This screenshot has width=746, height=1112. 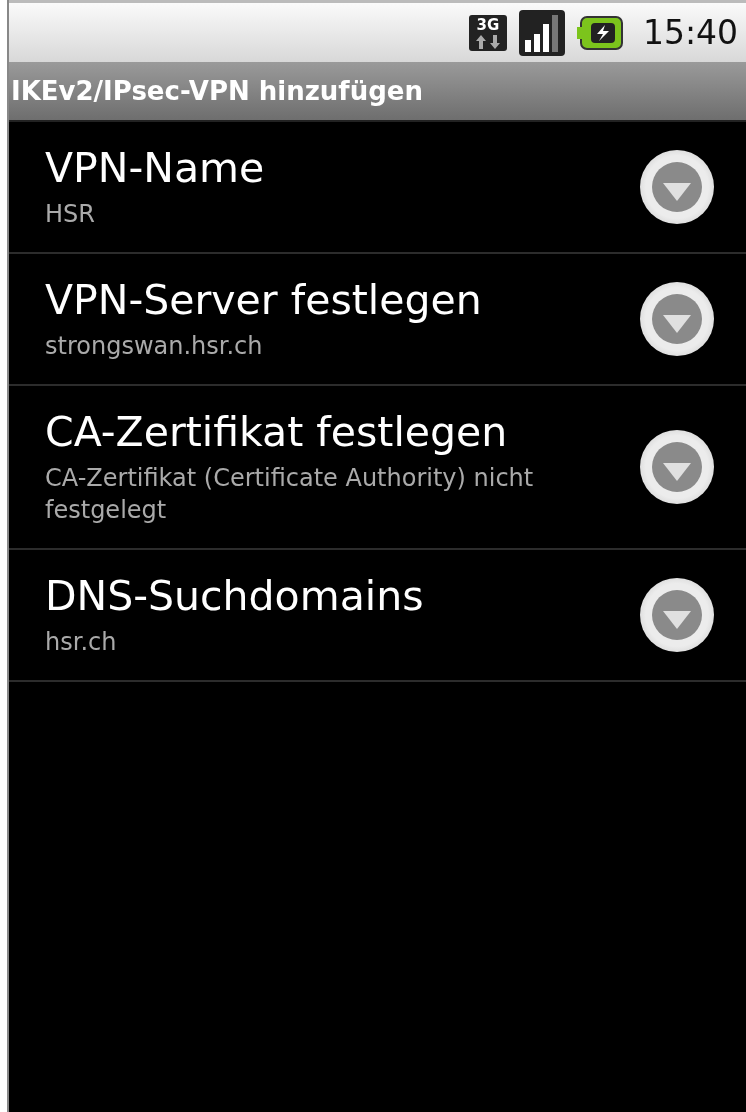 What do you see at coordinates (70, 214) in the screenshot?
I see `setting-summary: HSR` at bounding box center [70, 214].